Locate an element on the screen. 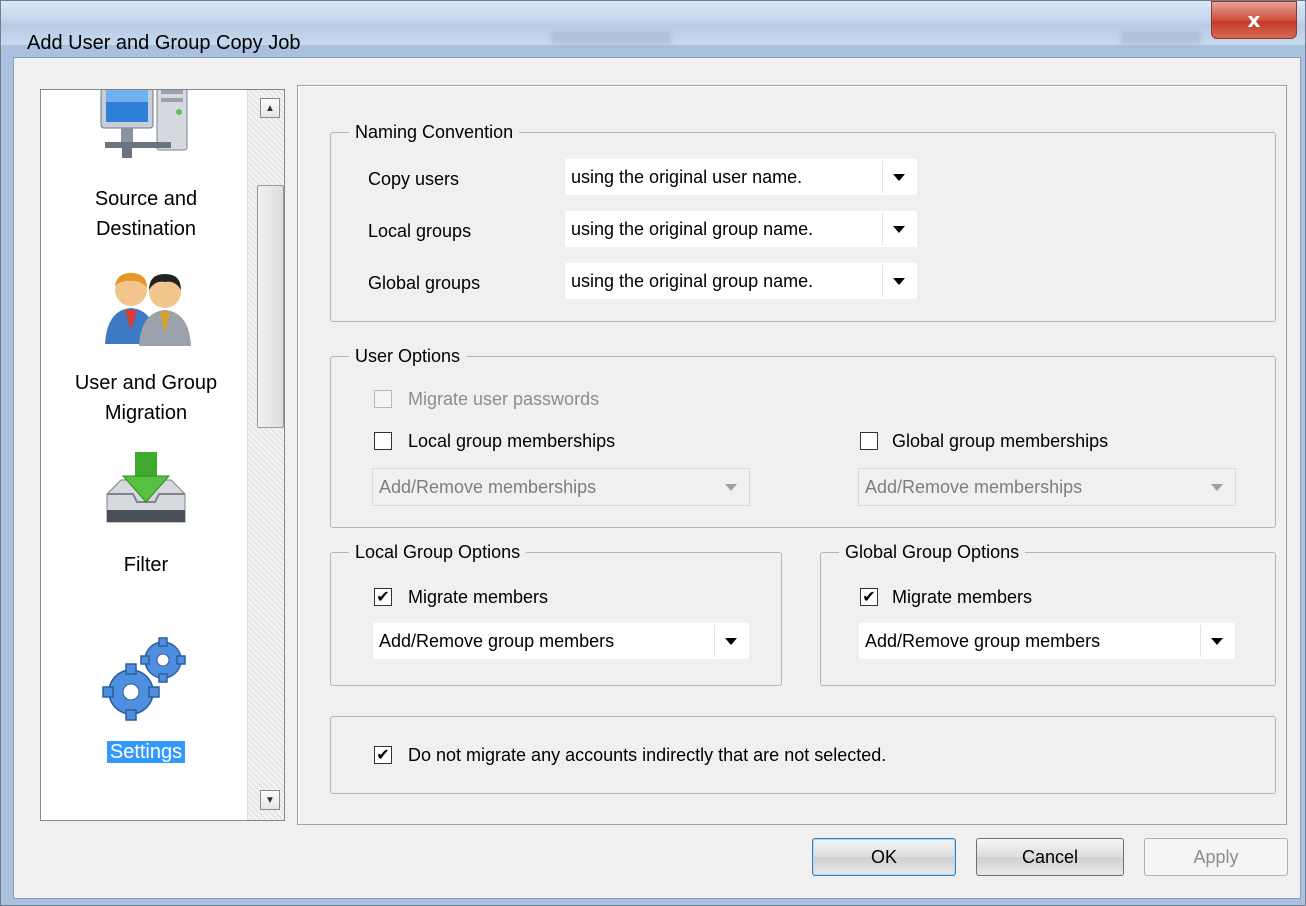  apply-button: Apply is located at coordinates (1216, 857).